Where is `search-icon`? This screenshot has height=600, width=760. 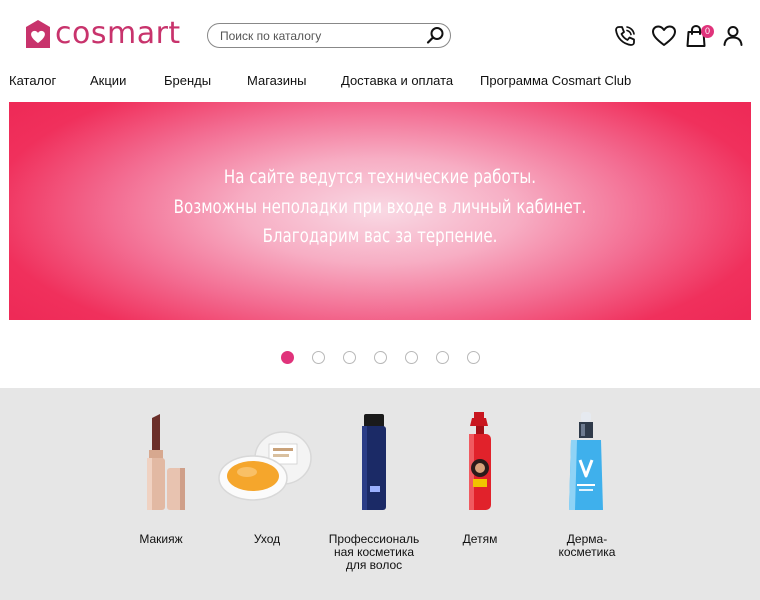 search-icon is located at coordinates (435, 35).